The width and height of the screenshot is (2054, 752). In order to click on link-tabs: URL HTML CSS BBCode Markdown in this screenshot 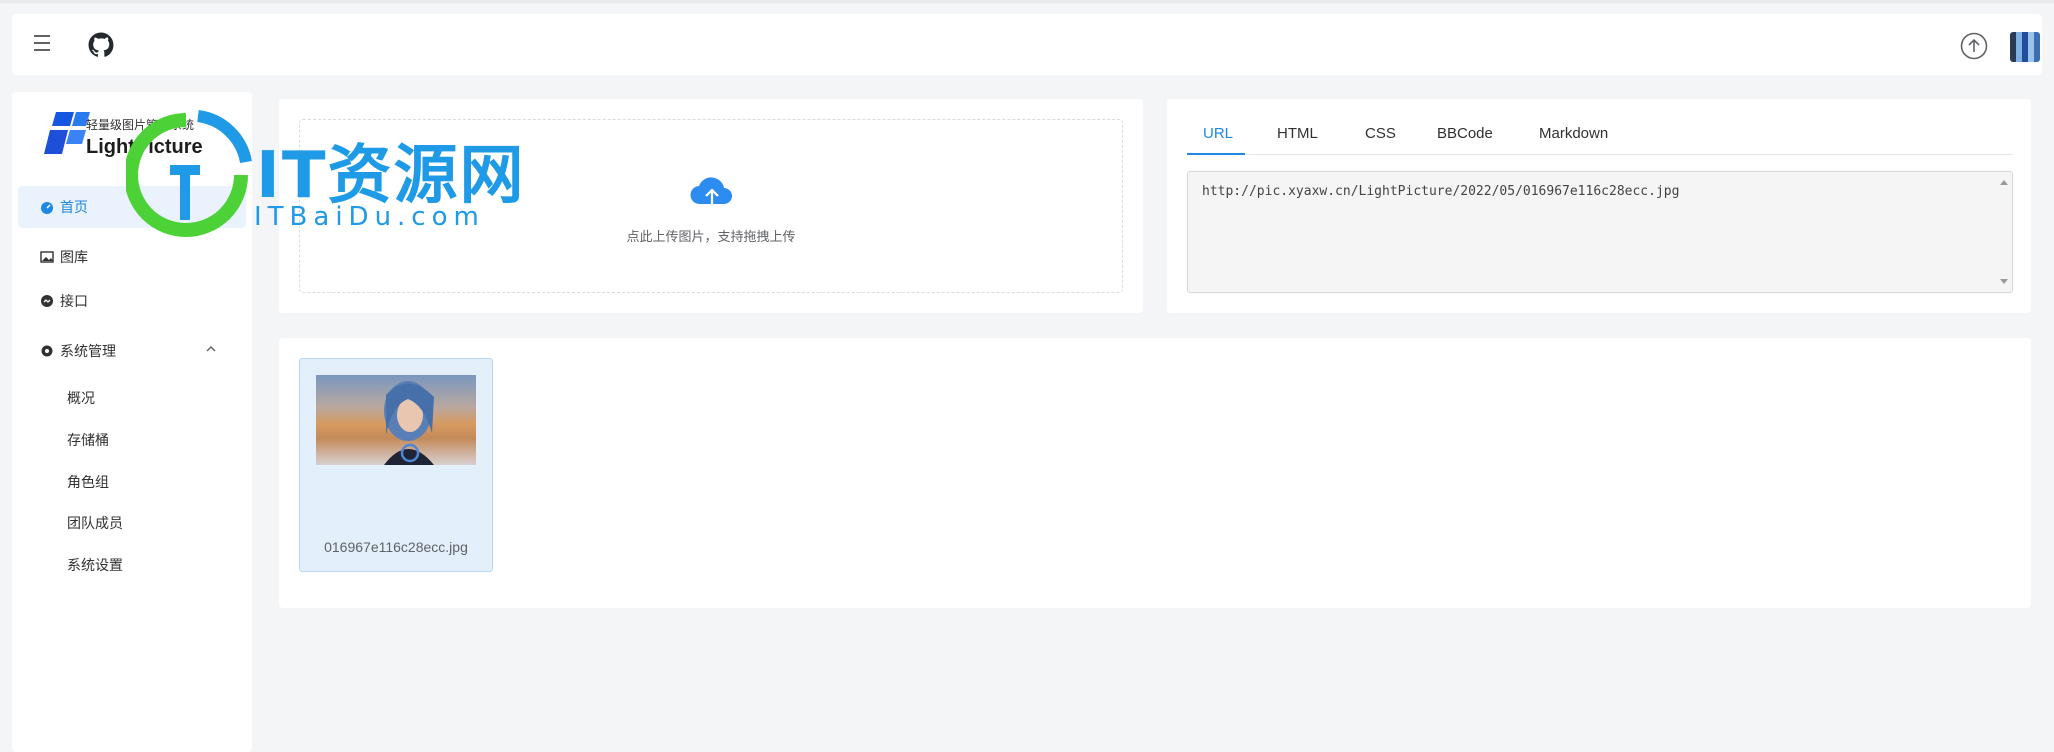, I will do `click(1600, 140)`.